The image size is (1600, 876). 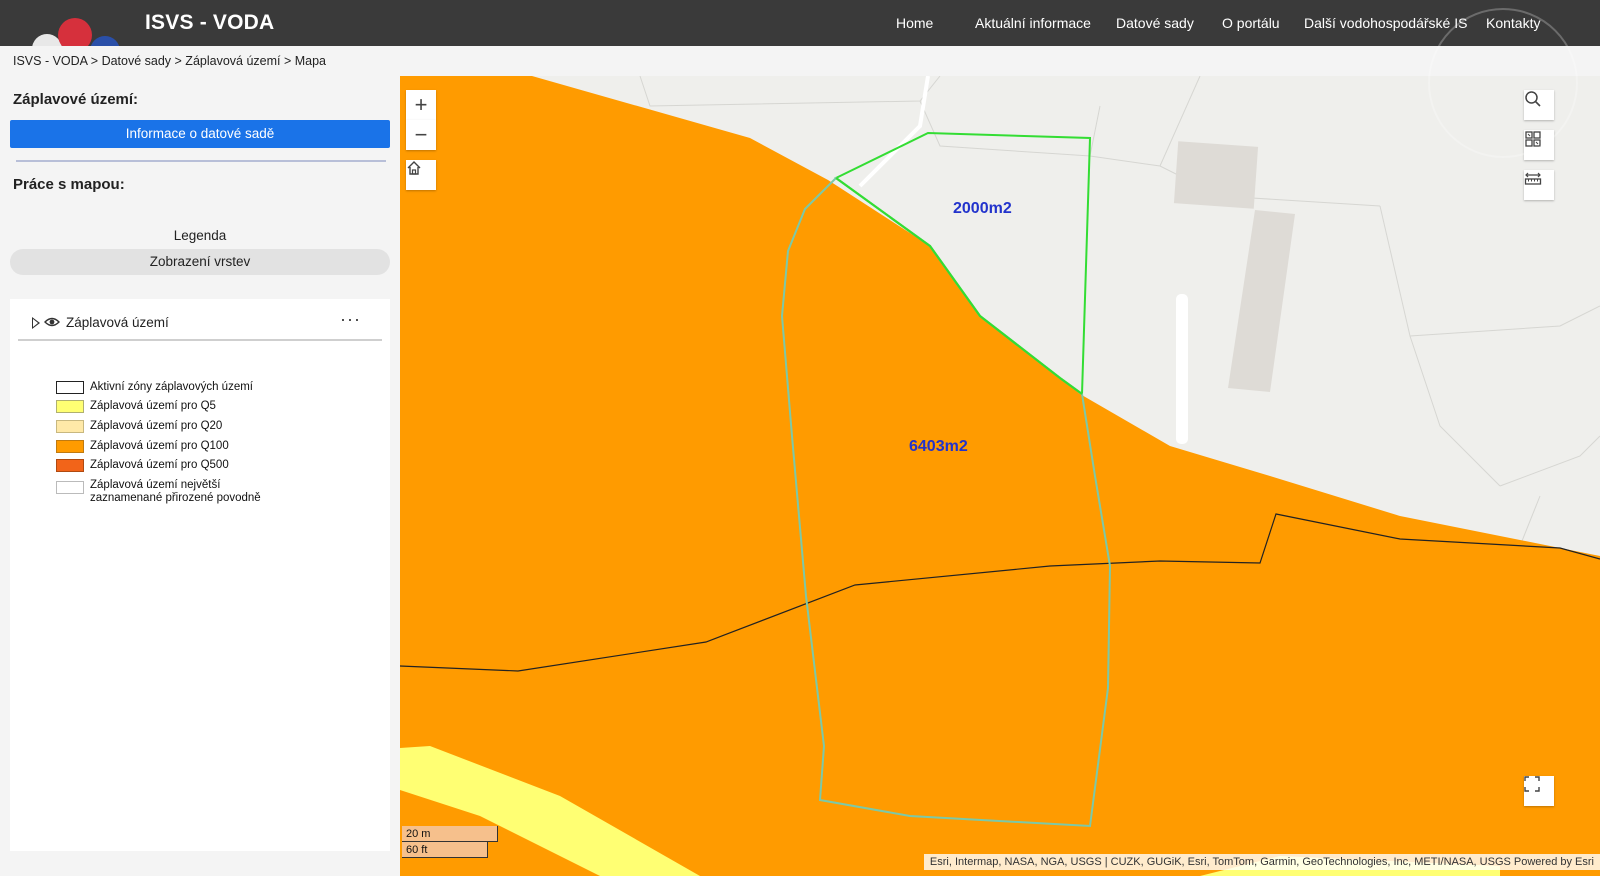 I want to click on map-work-title: Práce s mapou:, so click(x=69, y=184).